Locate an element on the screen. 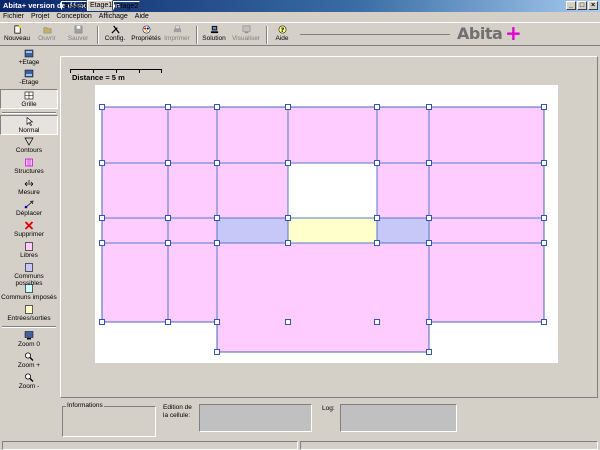  zoom-out-button: Zoom - is located at coordinates (29, 381).